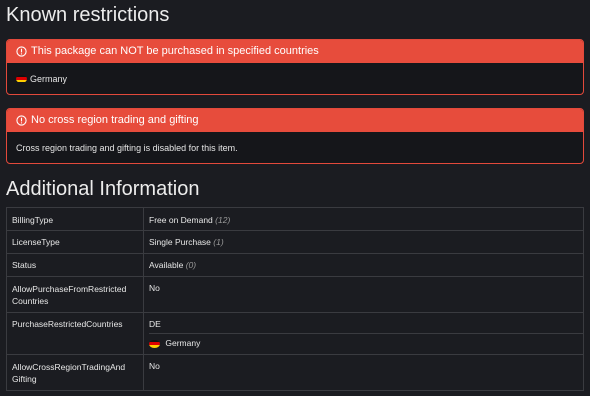 The width and height of the screenshot is (590, 396). What do you see at coordinates (75, 372) in the screenshot?
I see `row-key: AllowCrossRegionTradingAnd Gifting` at bounding box center [75, 372].